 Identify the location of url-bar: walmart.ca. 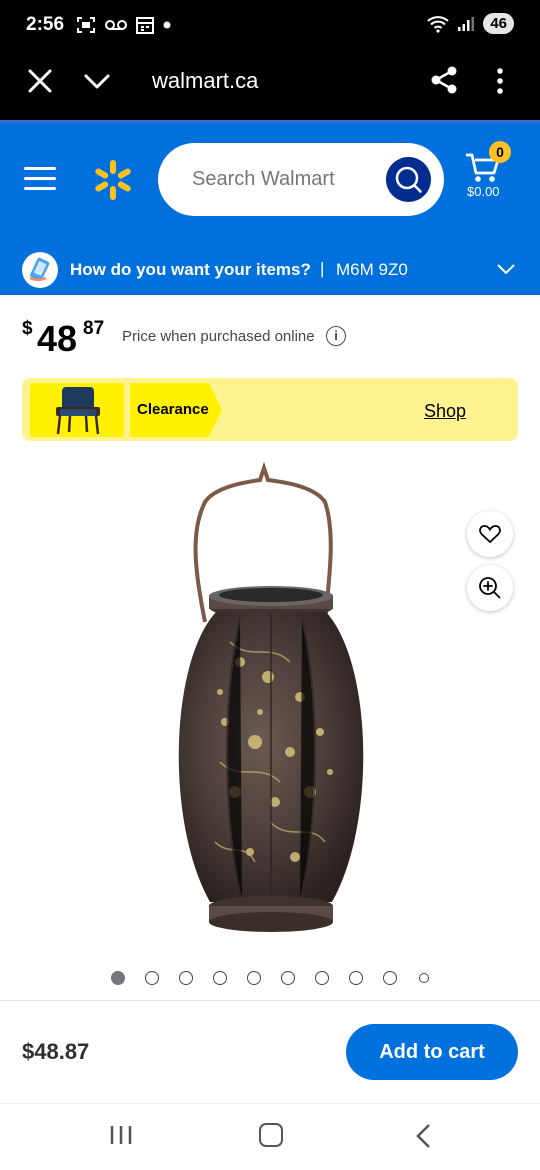
(205, 81).